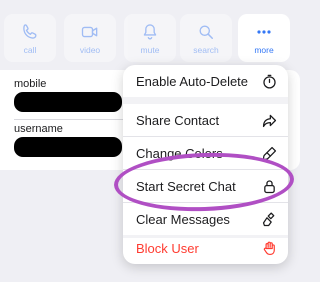  I want to click on username-label: username, so click(38, 129).